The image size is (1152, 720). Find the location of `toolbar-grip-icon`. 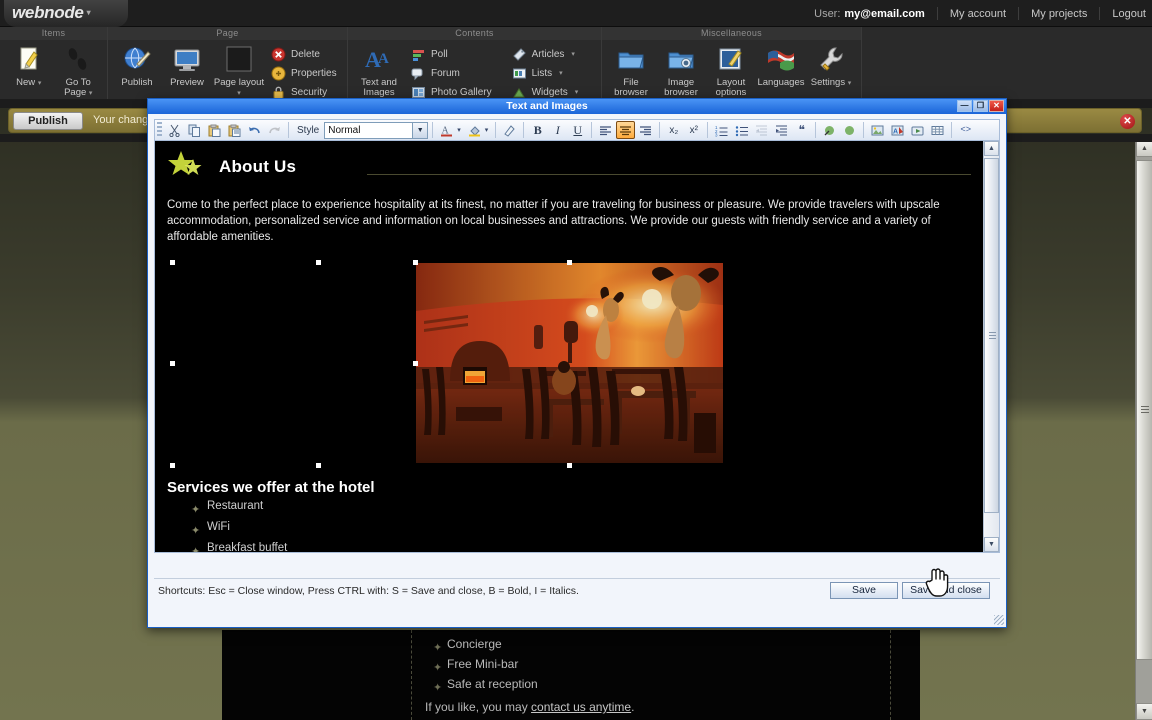

toolbar-grip-icon is located at coordinates (159, 130).